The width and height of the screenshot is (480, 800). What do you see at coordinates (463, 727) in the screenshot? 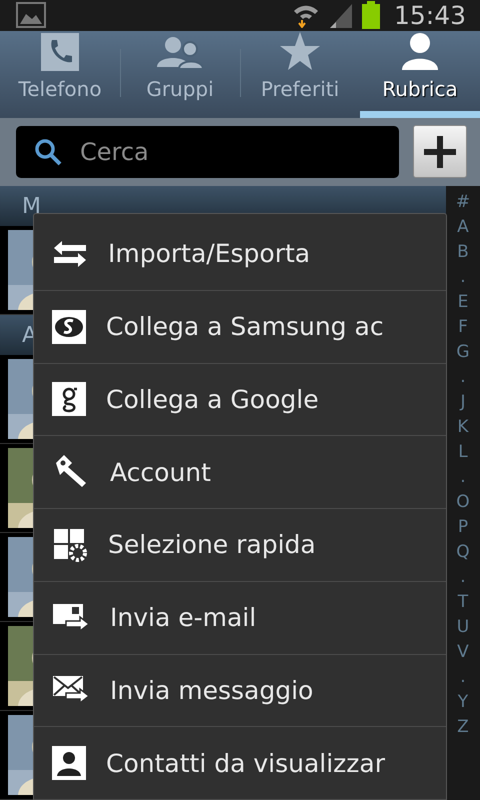
I see `index-letter: Z` at bounding box center [463, 727].